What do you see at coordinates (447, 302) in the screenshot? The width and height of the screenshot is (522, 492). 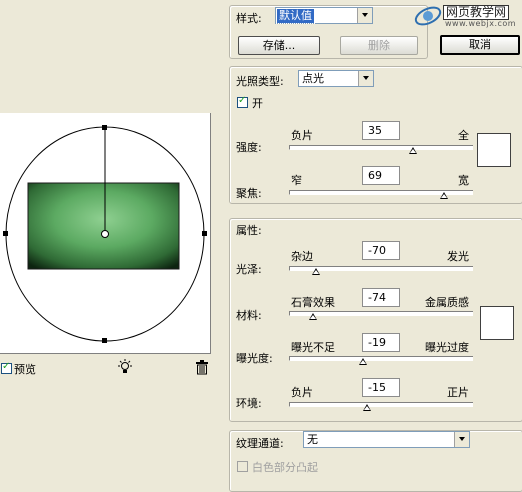 I see `material-right-label: 金属质感` at bounding box center [447, 302].